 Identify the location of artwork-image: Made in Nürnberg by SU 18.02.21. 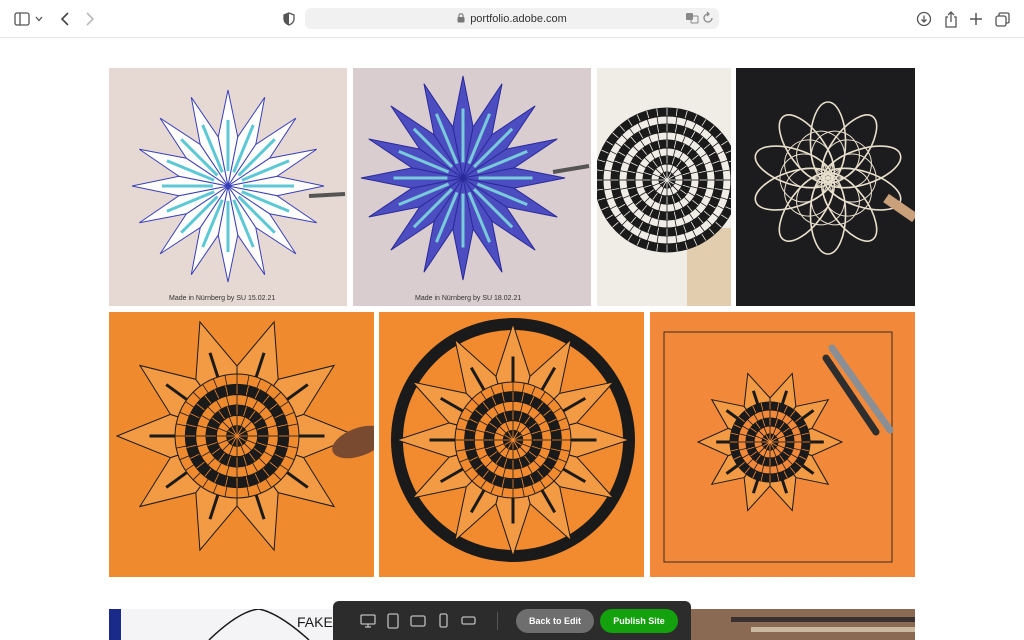
(472, 187).